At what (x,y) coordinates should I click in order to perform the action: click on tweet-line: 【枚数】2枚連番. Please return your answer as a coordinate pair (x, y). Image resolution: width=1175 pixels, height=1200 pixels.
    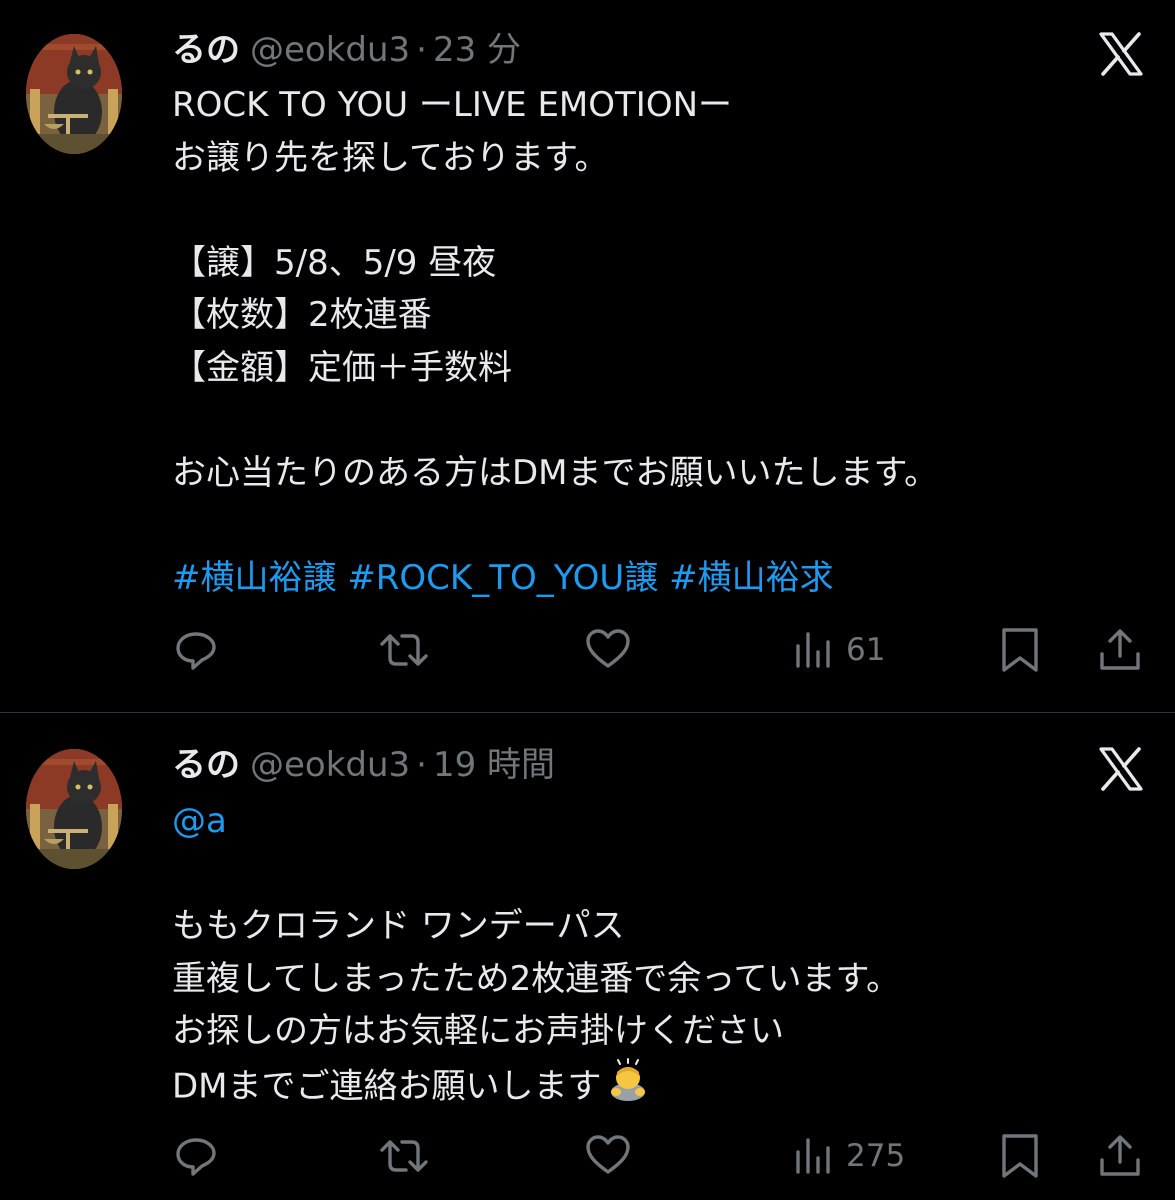
    Looking at the image, I should click on (302, 315).